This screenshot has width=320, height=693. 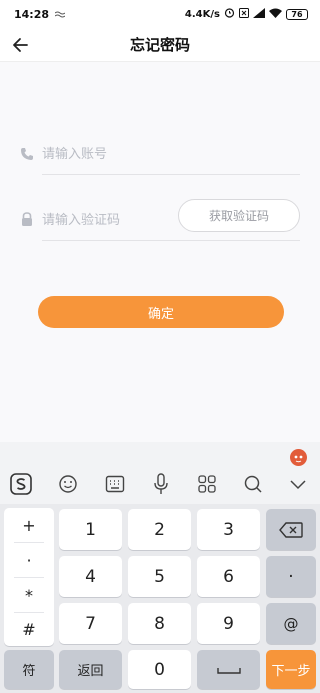 What do you see at coordinates (90, 623) in the screenshot?
I see `key-7: 7` at bounding box center [90, 623].